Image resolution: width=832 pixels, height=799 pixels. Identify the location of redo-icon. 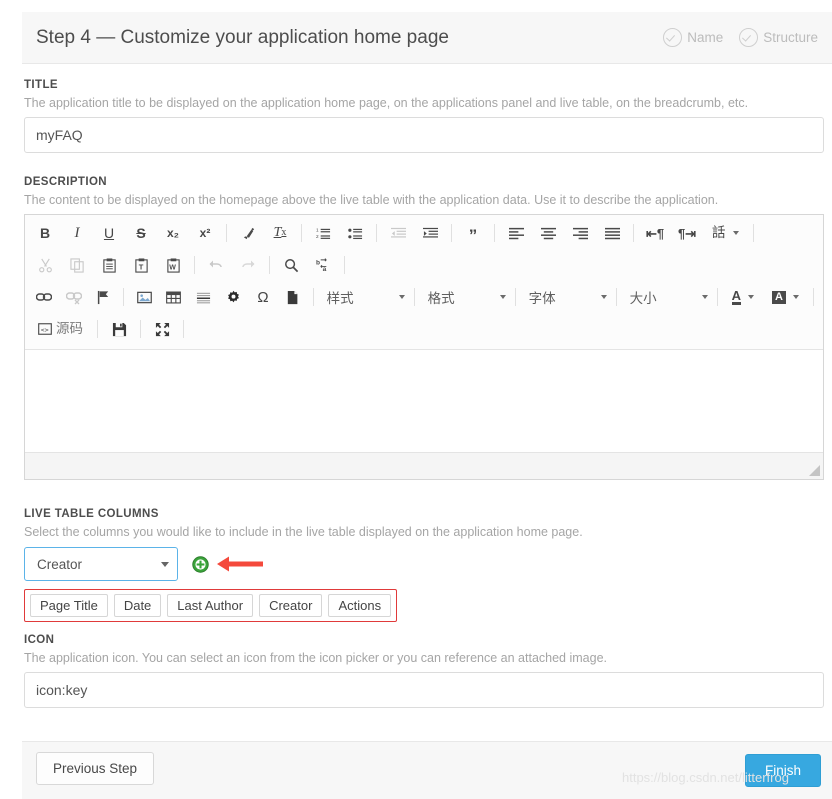
(248, 265).